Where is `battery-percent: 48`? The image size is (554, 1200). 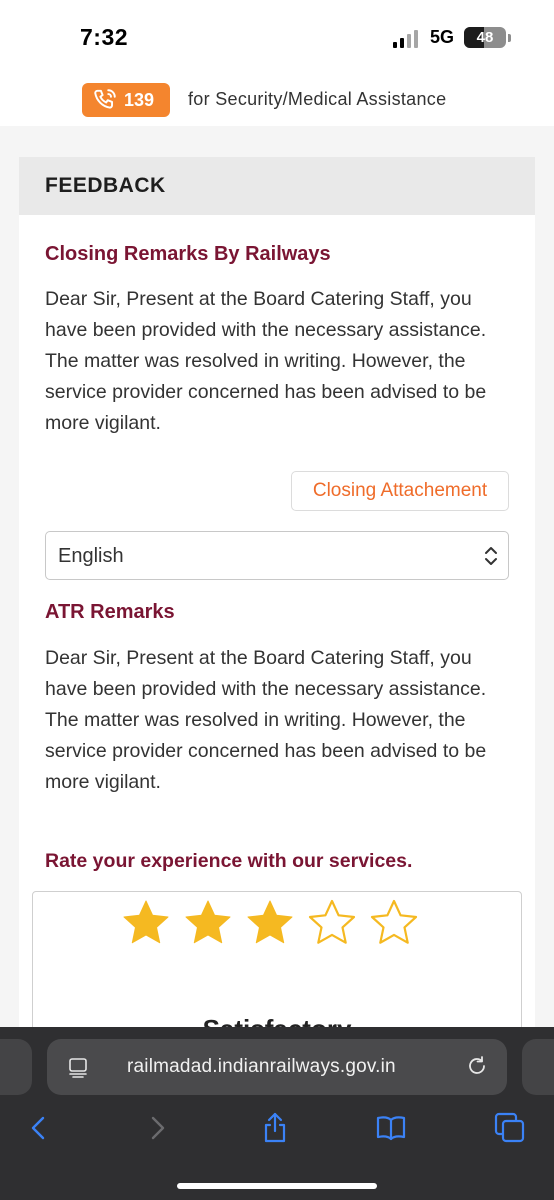
battery-percent: 48 is located at coordinates (485, 37).